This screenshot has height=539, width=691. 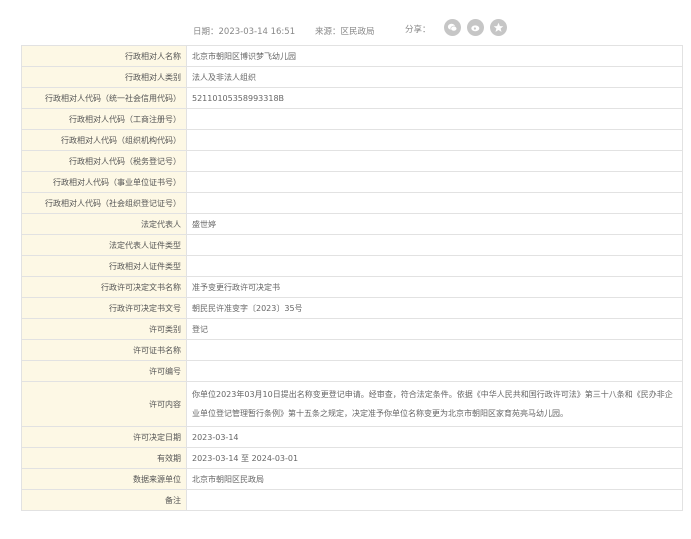 I want to click on row-label: 行政相对人类别, so click(x=104, y=77).